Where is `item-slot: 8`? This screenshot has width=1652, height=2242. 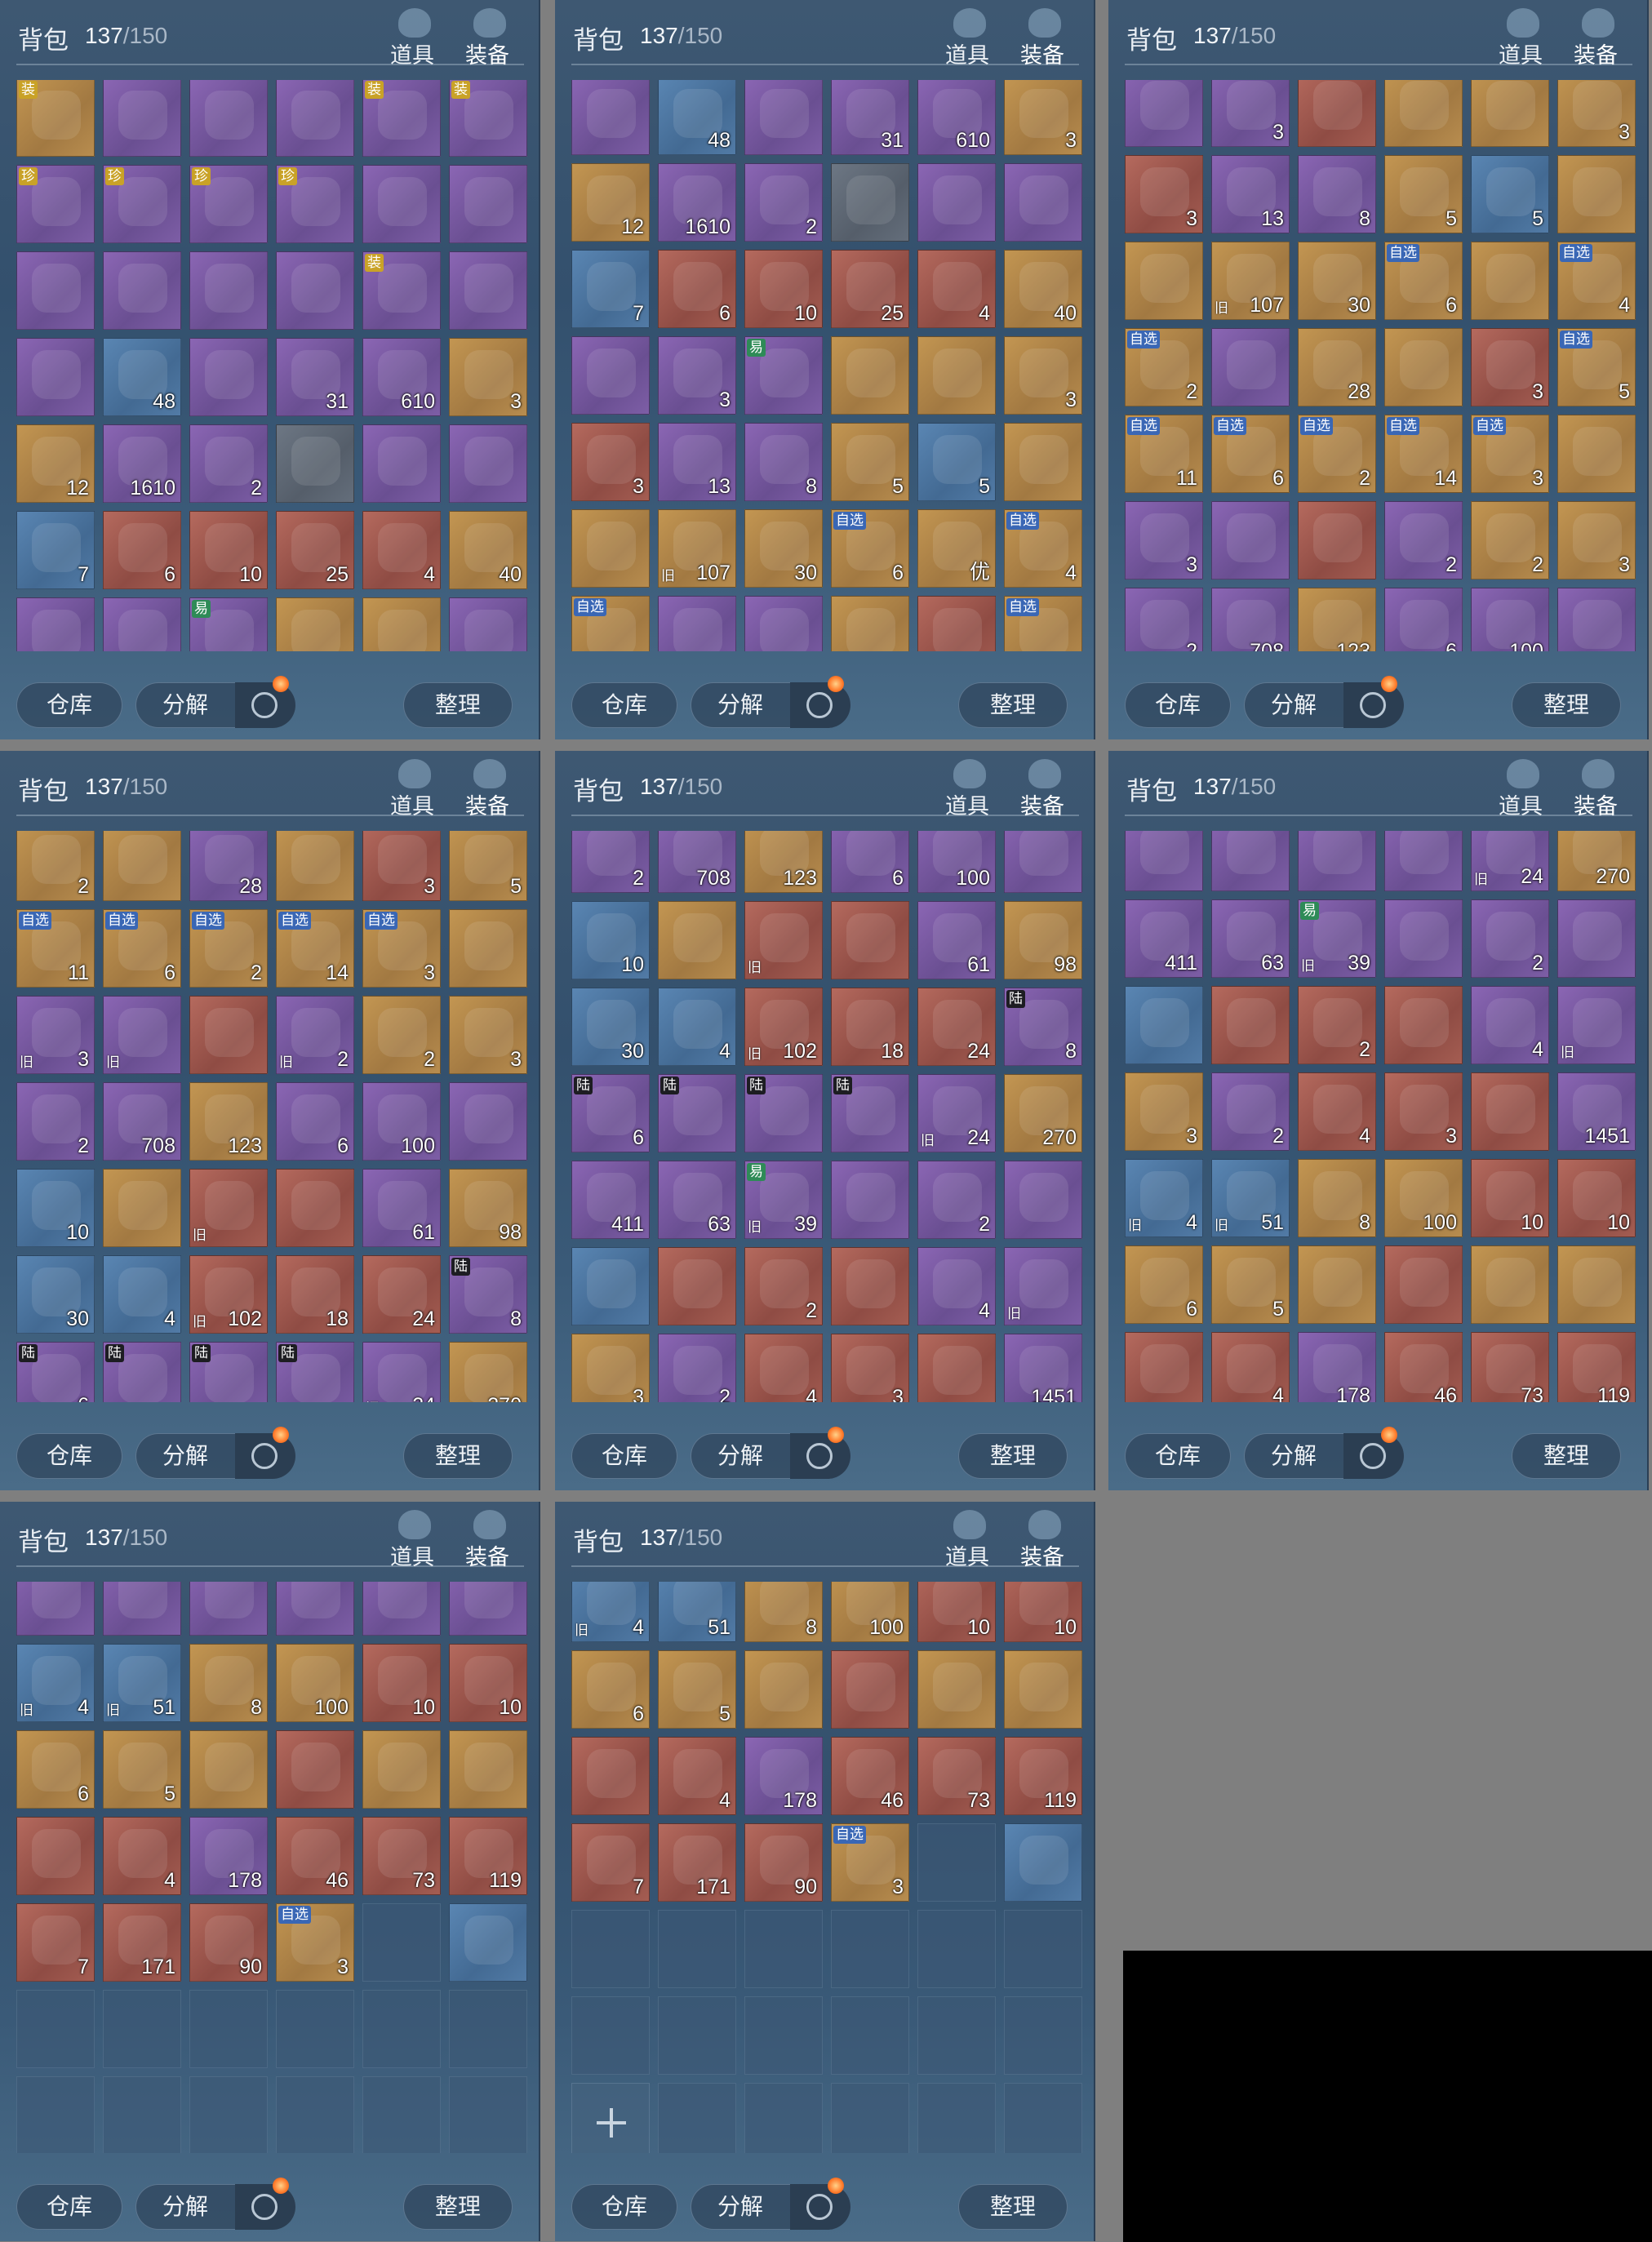
item-slot: 8 is located at coordinates (783, 1612).